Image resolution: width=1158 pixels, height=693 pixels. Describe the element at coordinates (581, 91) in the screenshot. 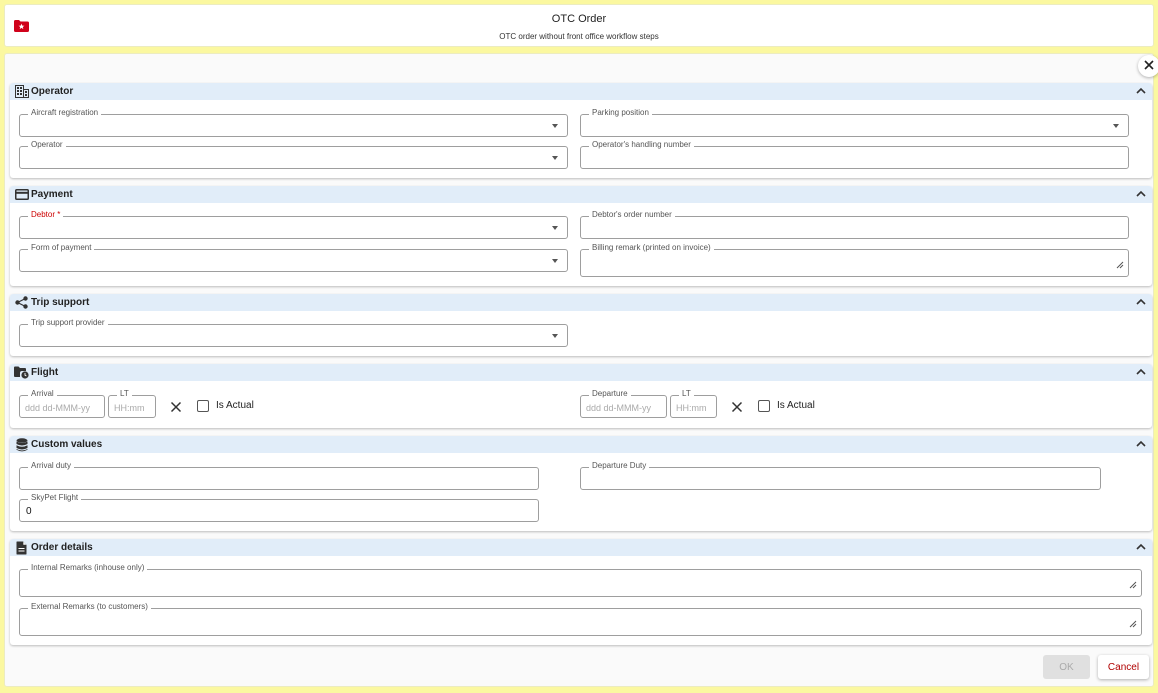

I see `section-header-operator: Operator` at that location.